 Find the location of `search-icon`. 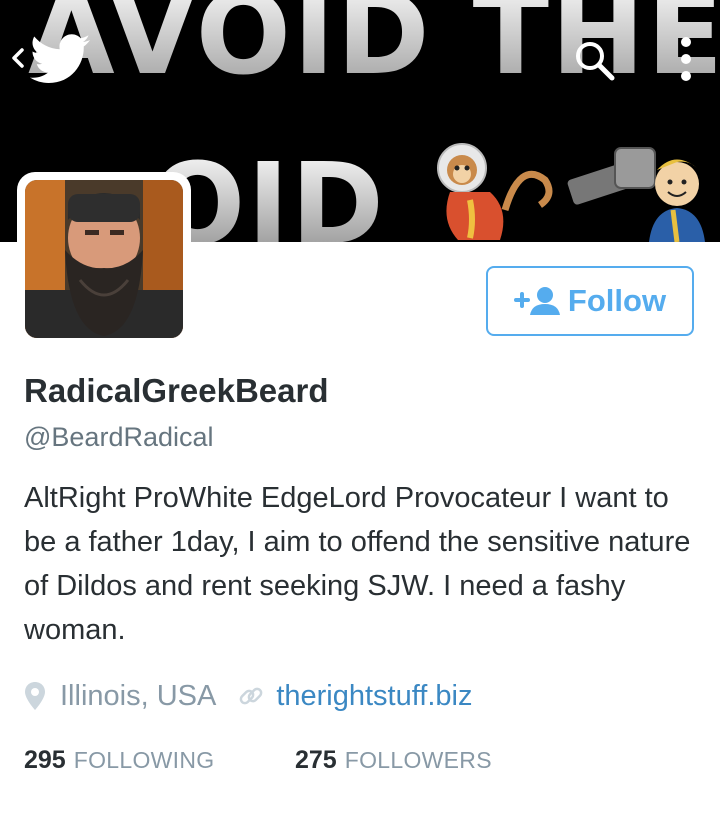

search-icon is located at coordinates (594, 60).